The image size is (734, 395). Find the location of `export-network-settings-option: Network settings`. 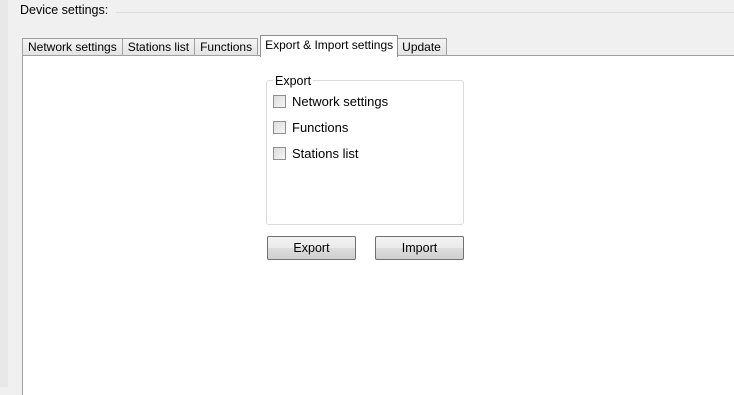

export-network-settings-option: Network settings is located at coordinates (330, 101).